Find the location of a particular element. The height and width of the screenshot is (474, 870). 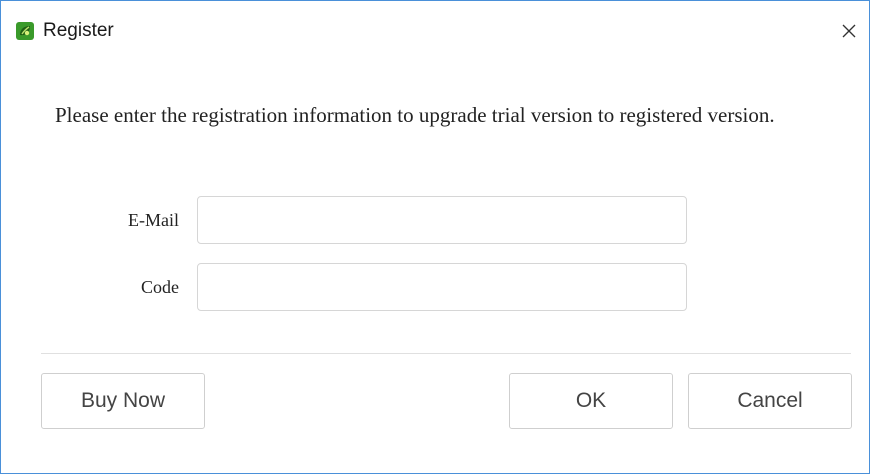

buy-now-button: Buy Now is located at coordinates (123, 401).